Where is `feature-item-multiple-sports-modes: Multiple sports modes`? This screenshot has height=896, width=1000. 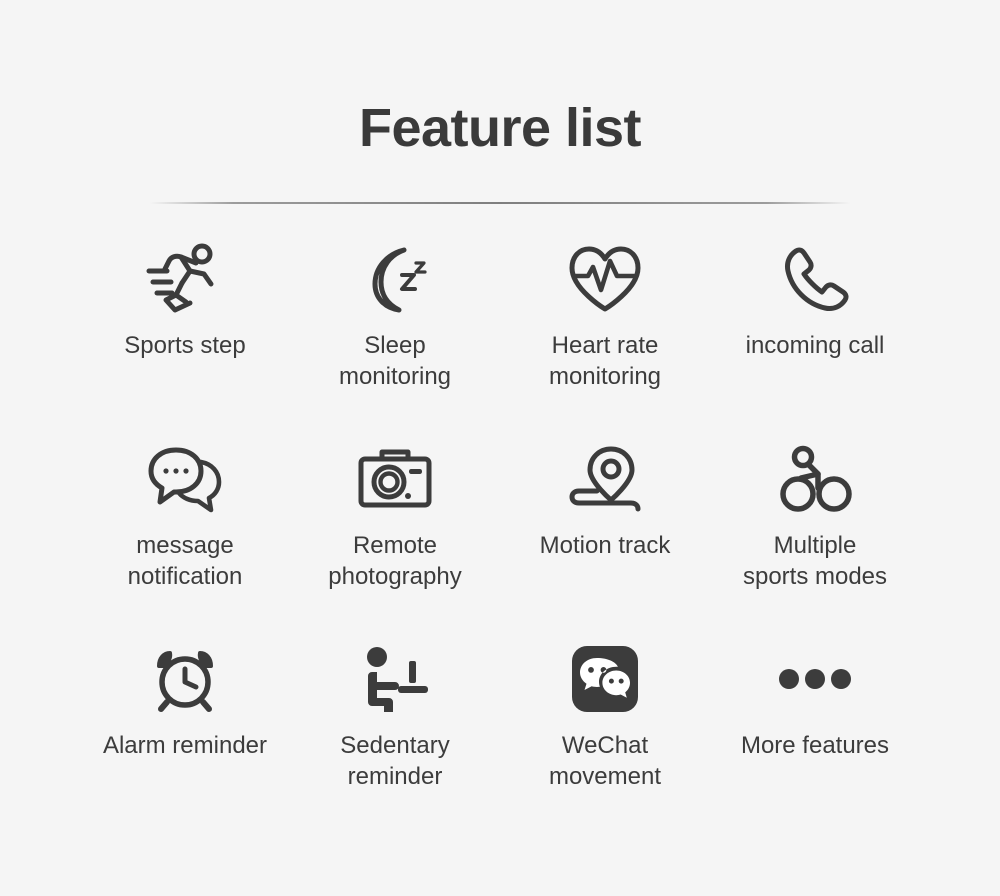 feature-item-multiple-sports-modes: Multiple sports modes is located at coordinates (815, 526).